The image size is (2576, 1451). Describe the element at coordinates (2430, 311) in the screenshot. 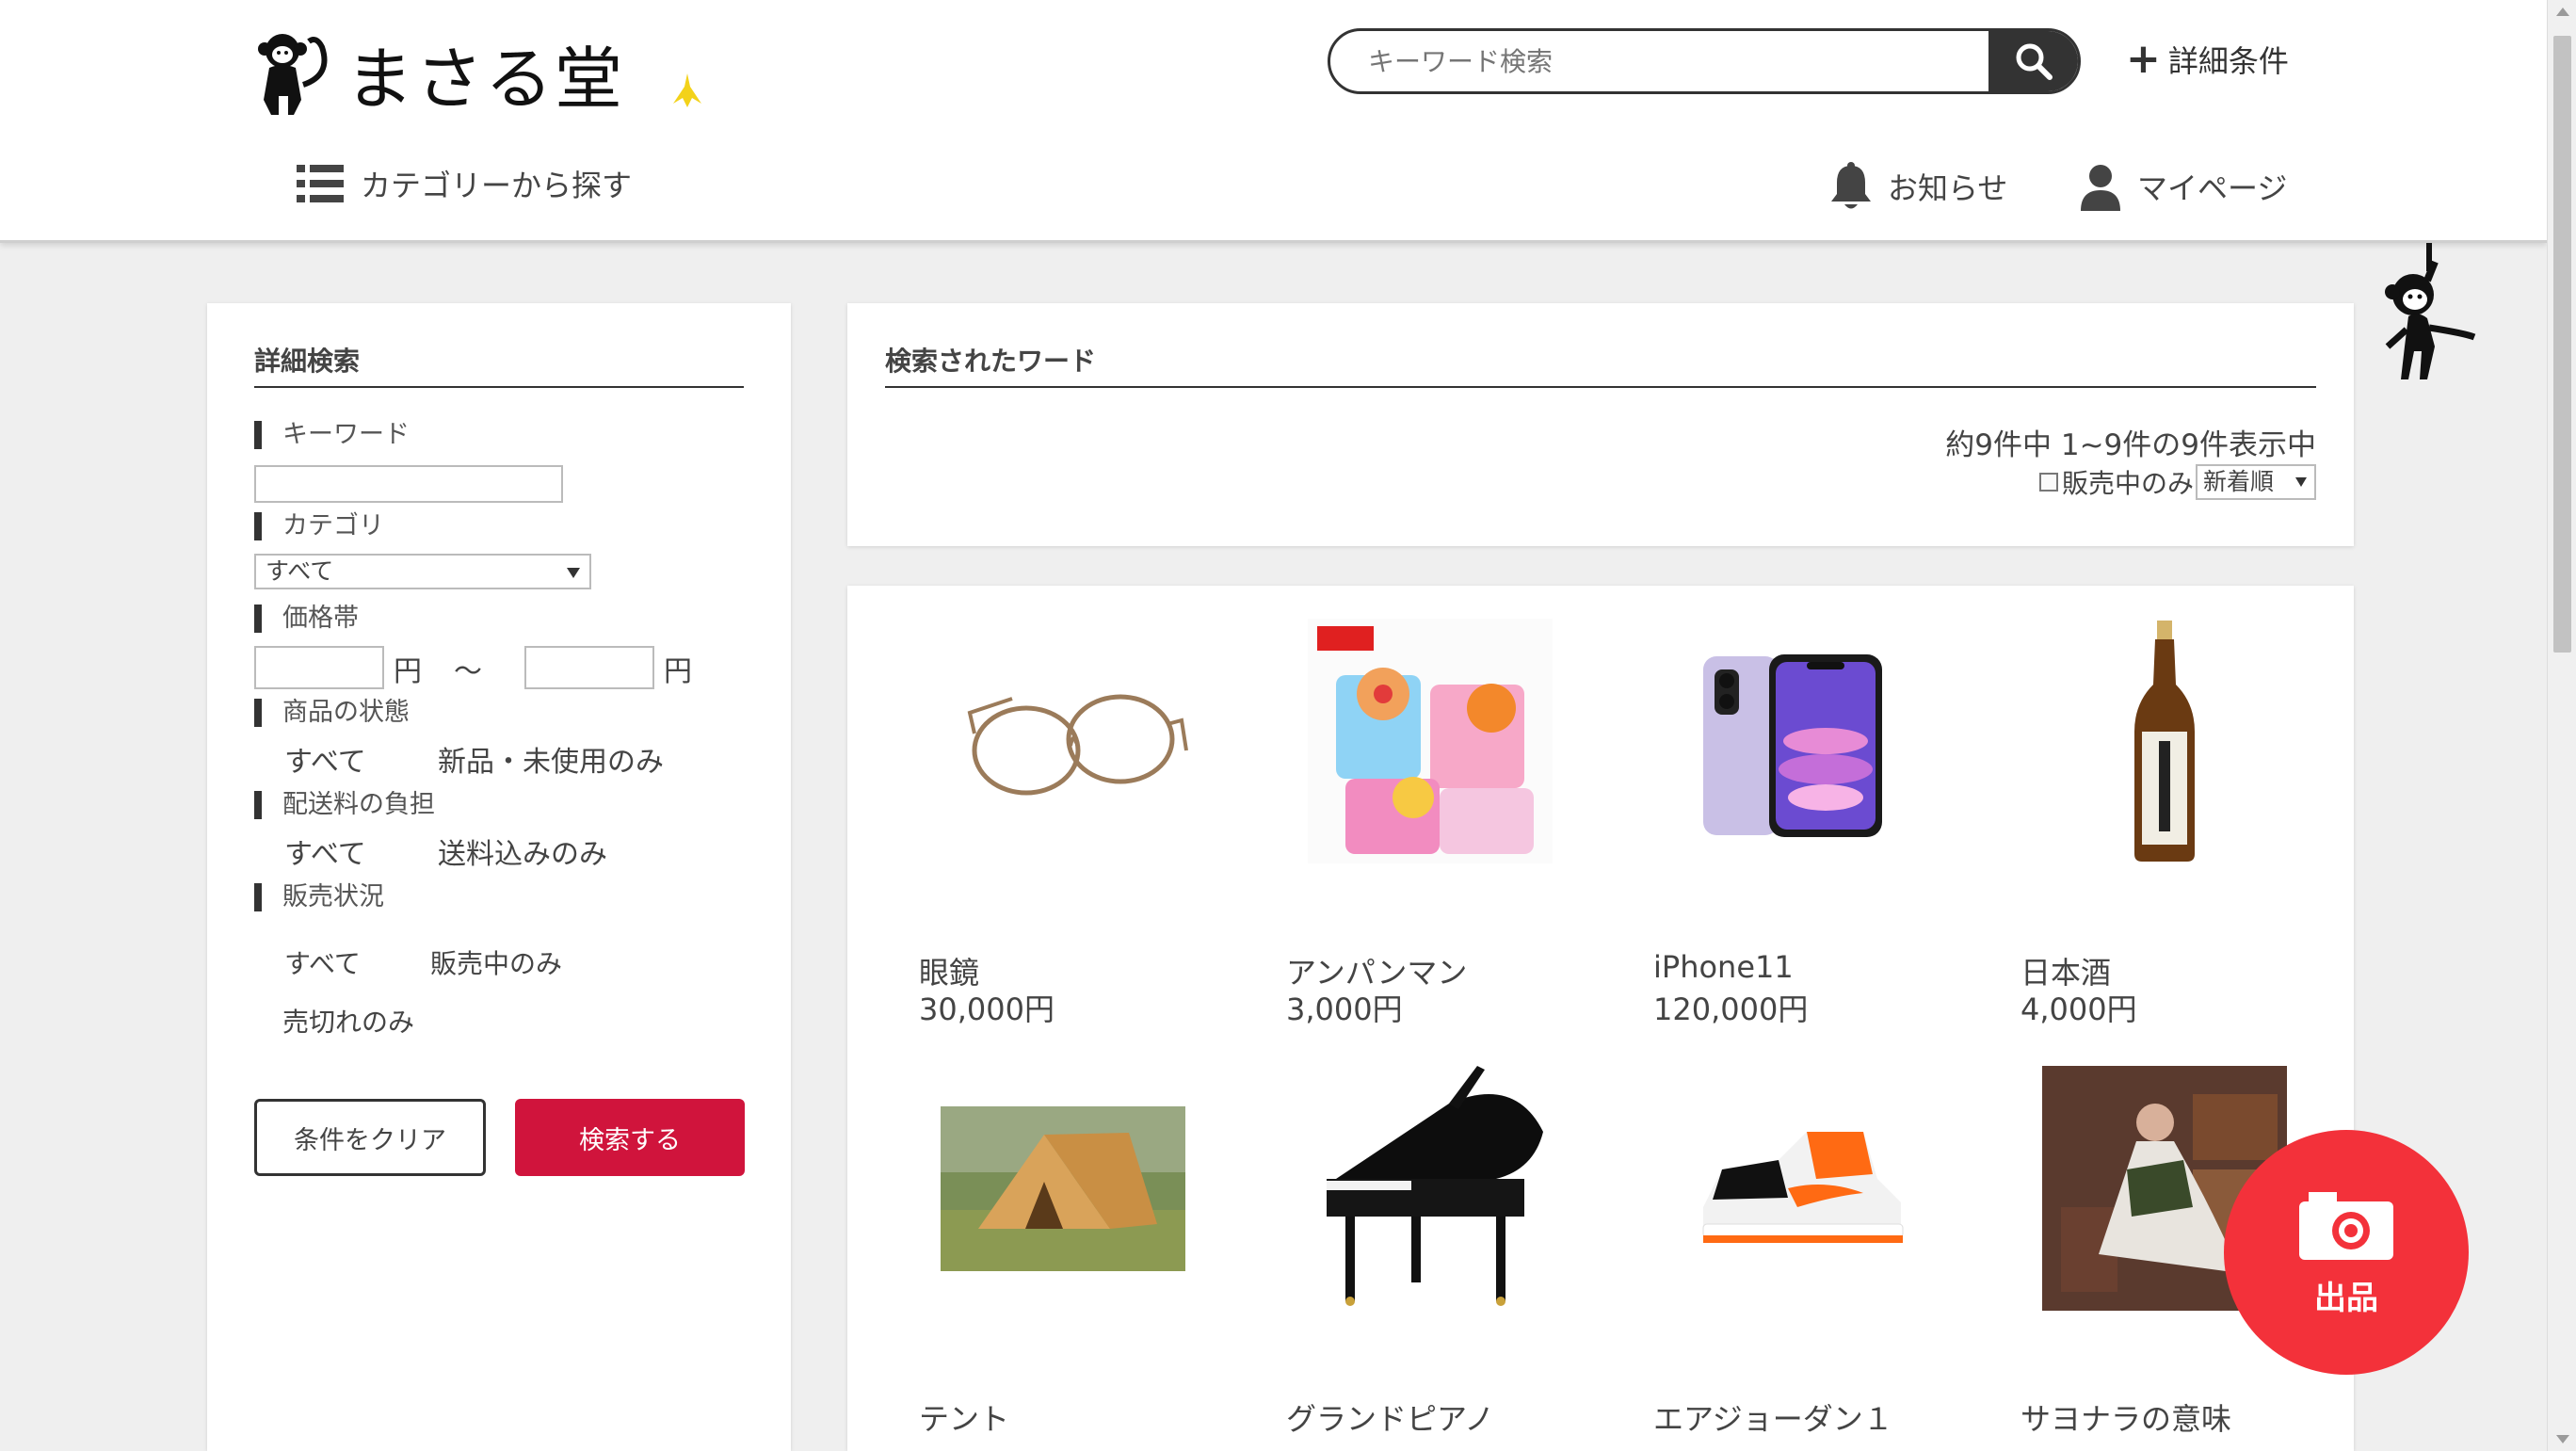

I see `hanging-monkey-icon` at that location.